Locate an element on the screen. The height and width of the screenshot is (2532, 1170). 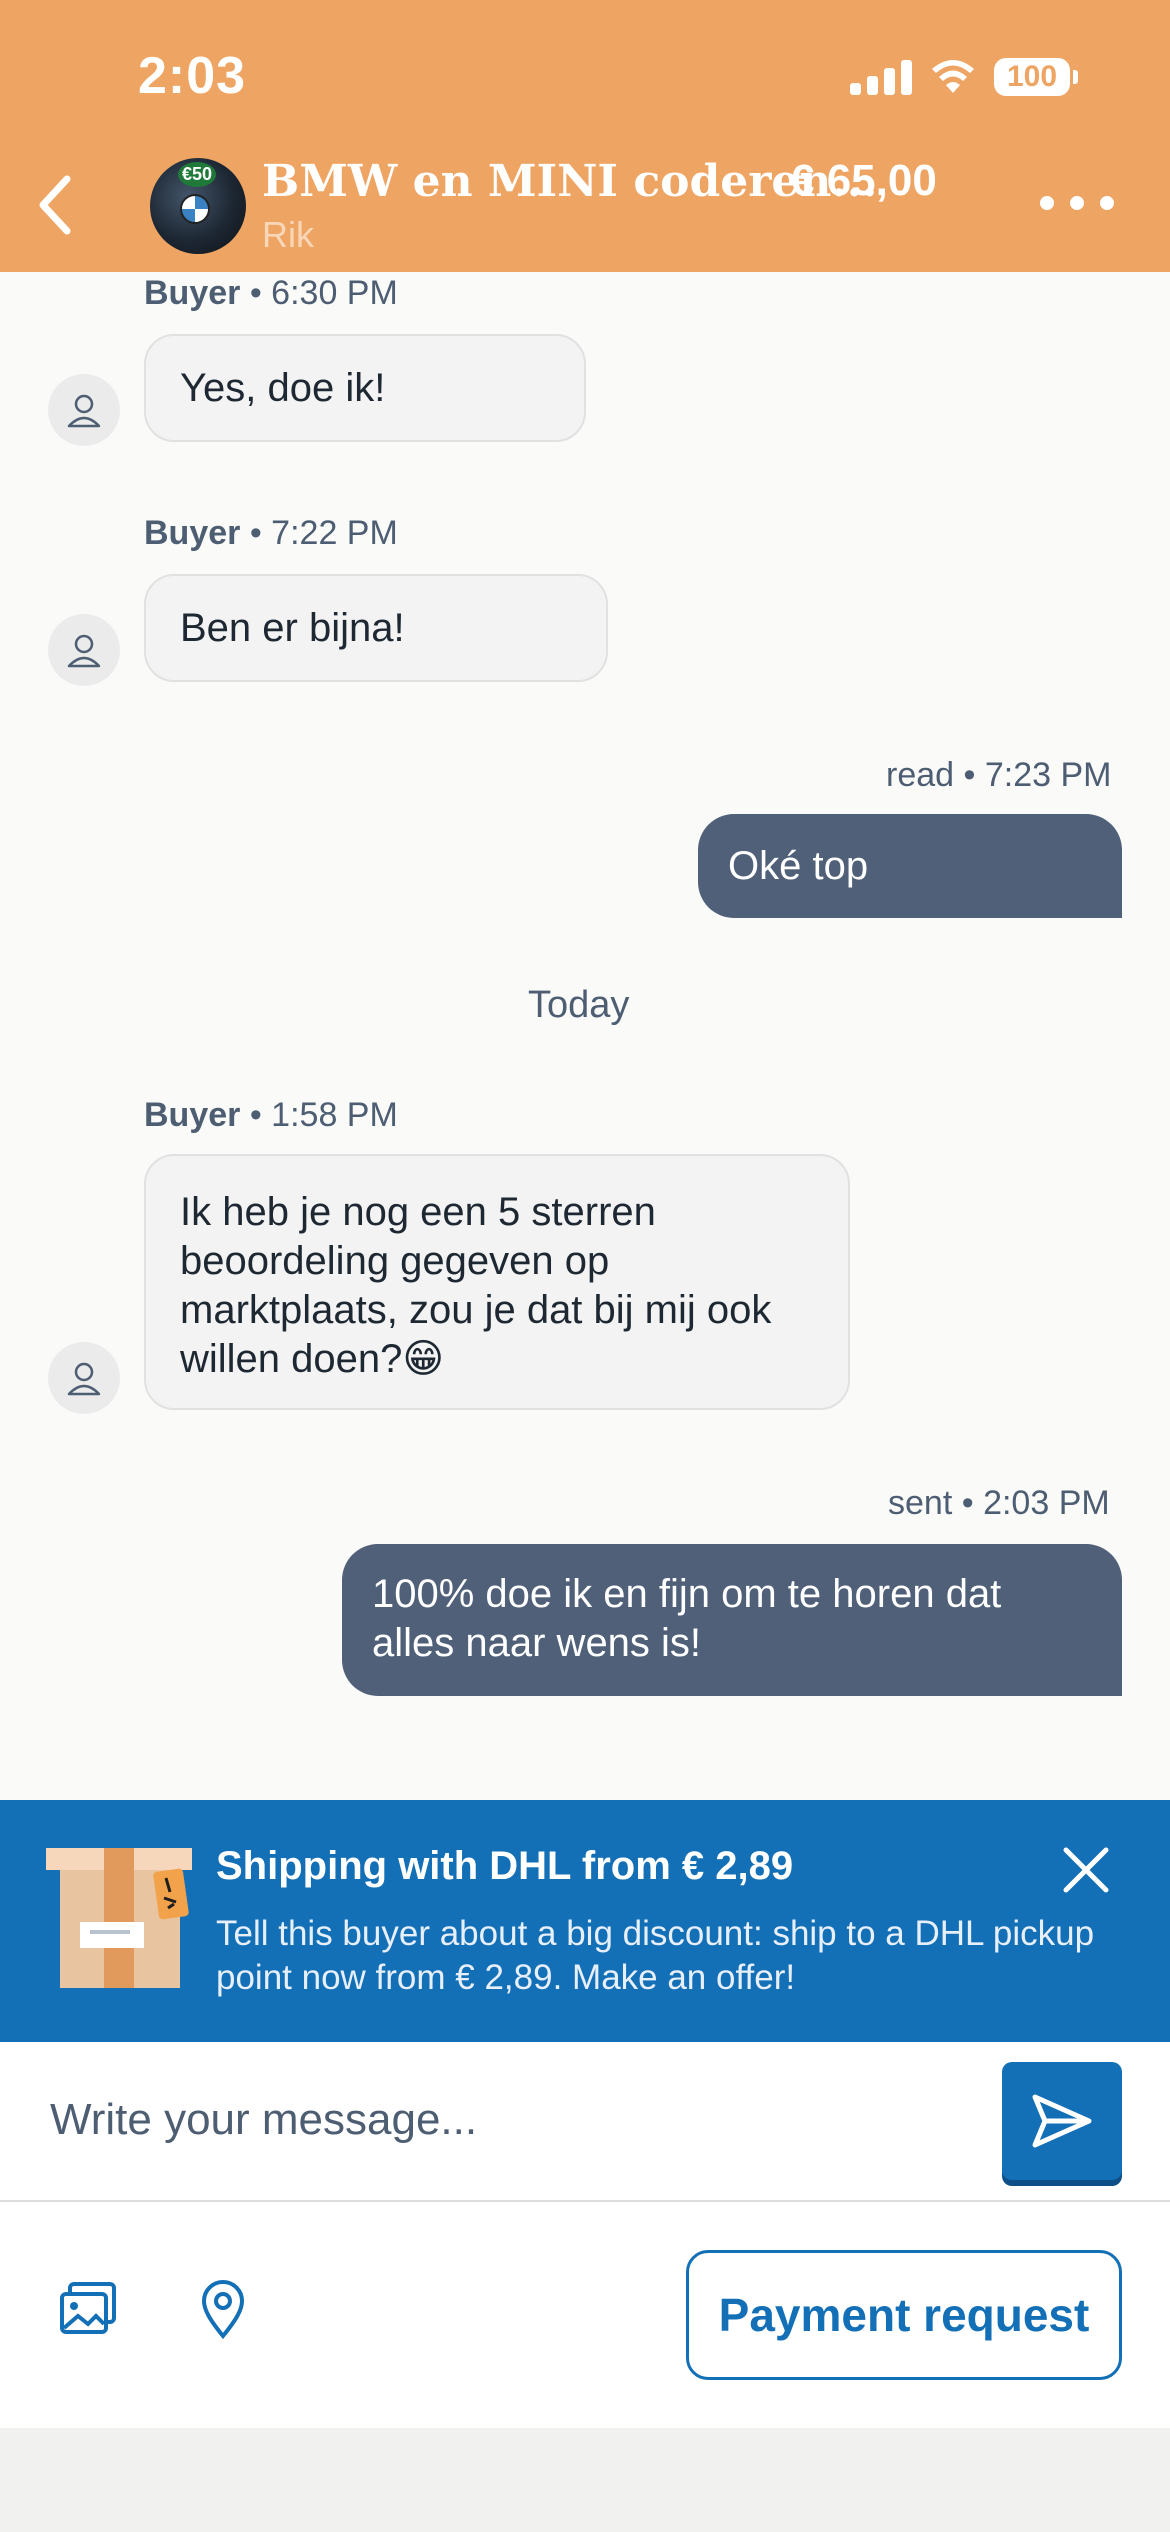
message-meta: Buyer • 7:22 PM is located at coordinates (271, 533).